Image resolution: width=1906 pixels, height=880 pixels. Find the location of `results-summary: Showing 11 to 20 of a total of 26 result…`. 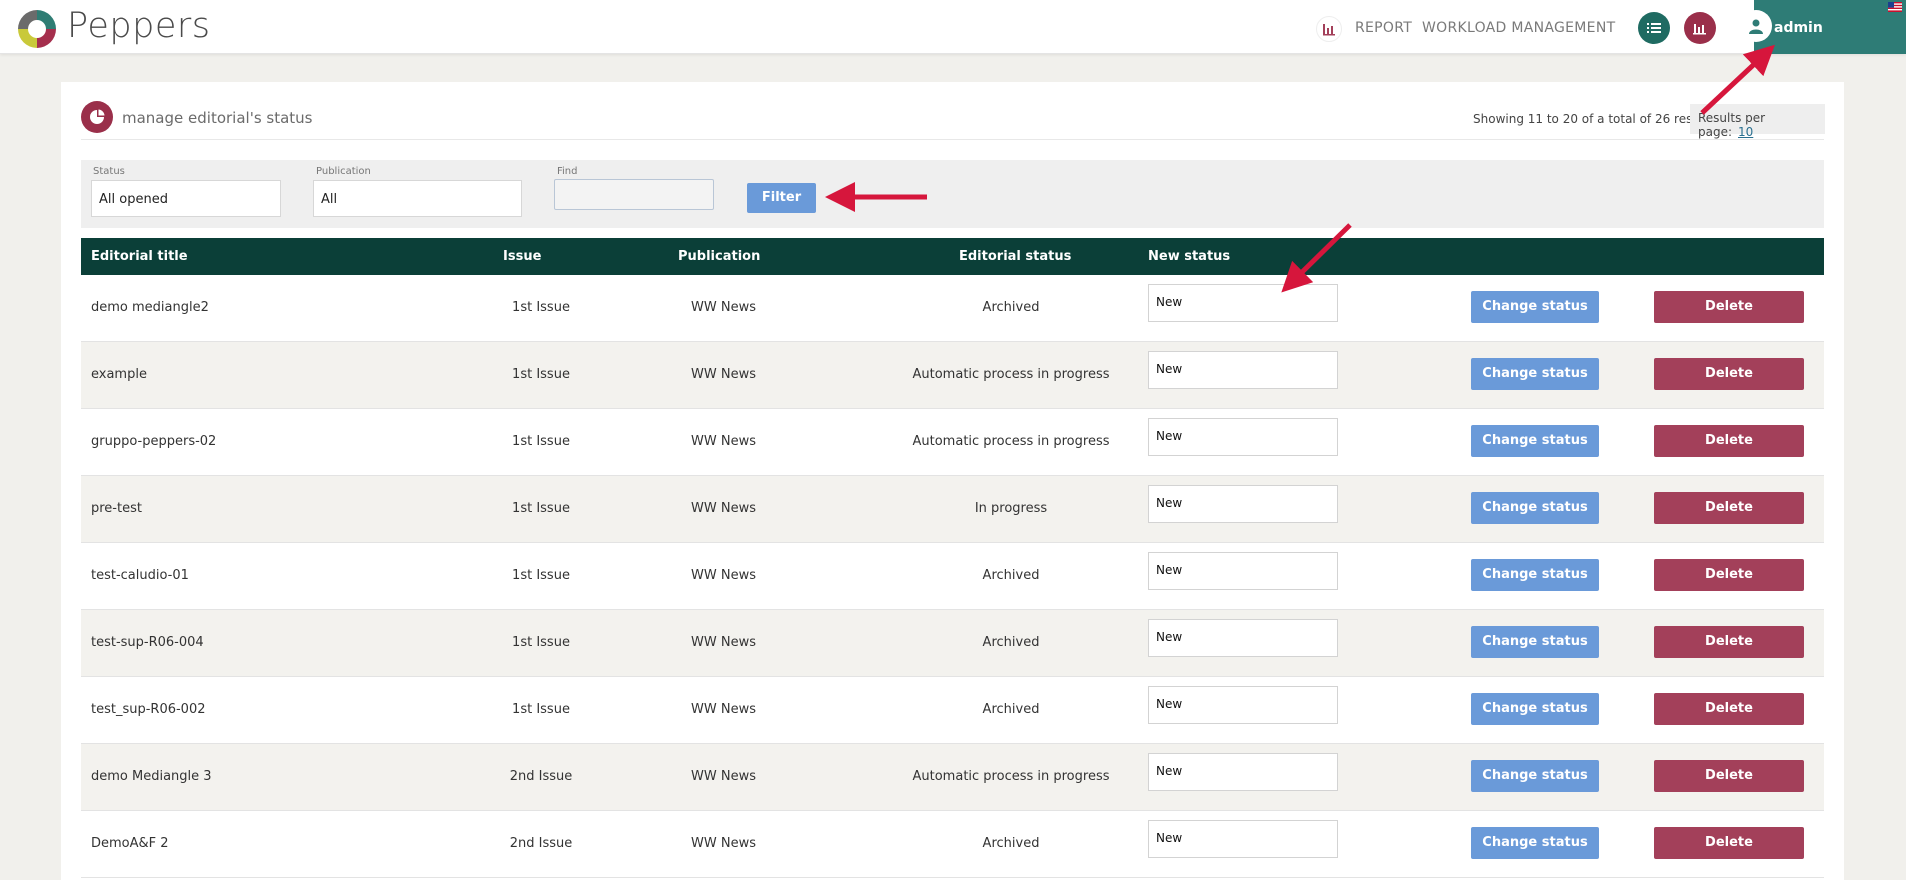

results-summary: Showing 11 to 20 of a total of 26 result… is located at coordinates (1594, 119).